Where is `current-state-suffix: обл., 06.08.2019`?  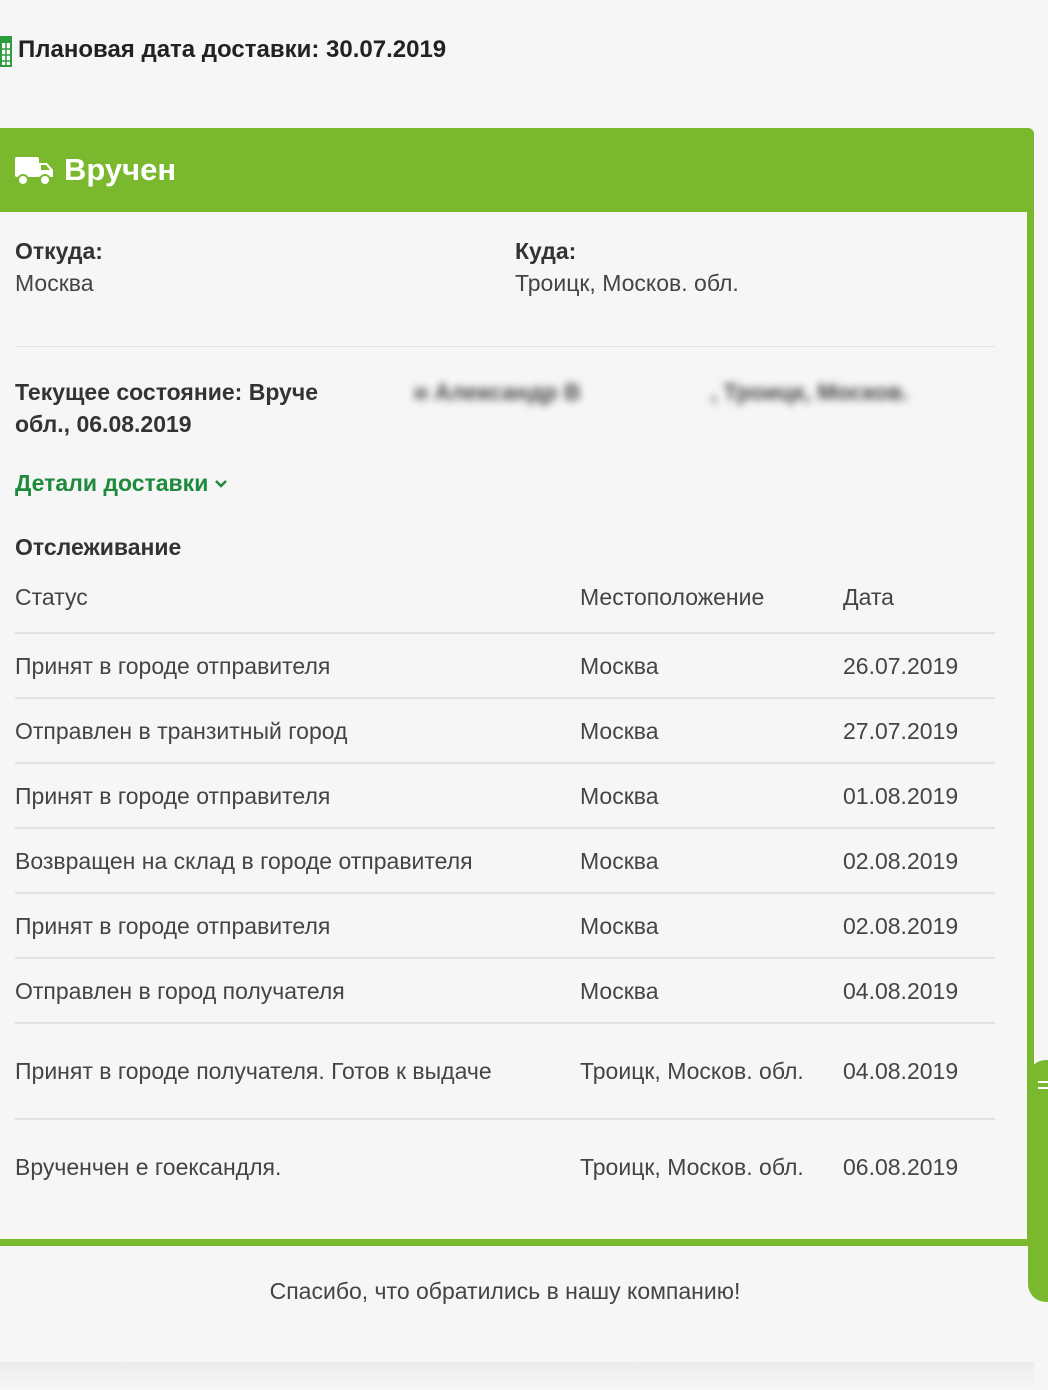
current-state-suffix: обл., 06.08.2019 is located at coordinates (103, 424).